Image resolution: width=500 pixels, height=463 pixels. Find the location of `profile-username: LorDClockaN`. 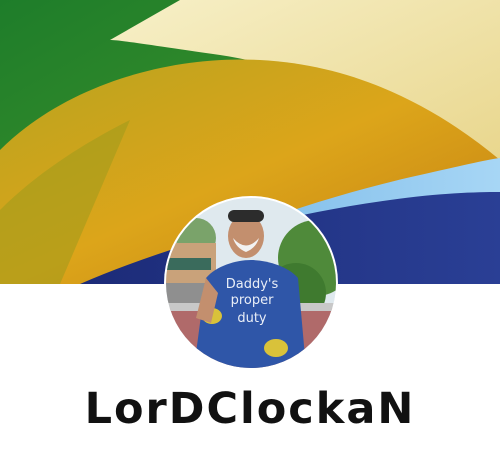

profile-username: LorDClockaN is located at coordinates (250, 409).